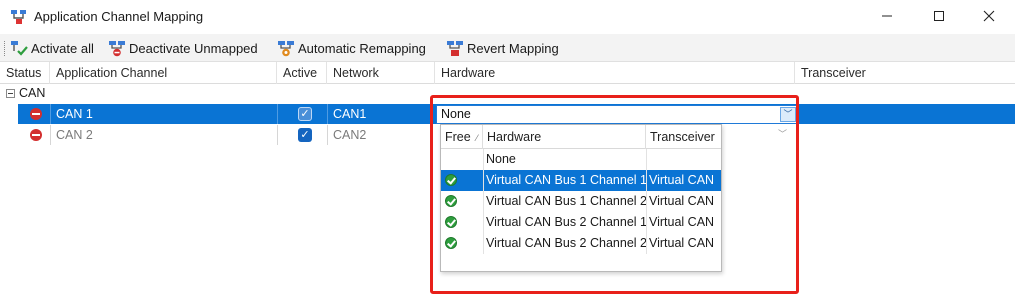 The image size is (1015, 306). I want to click on hardware-combobox: None ﹀, so click(617, 114).